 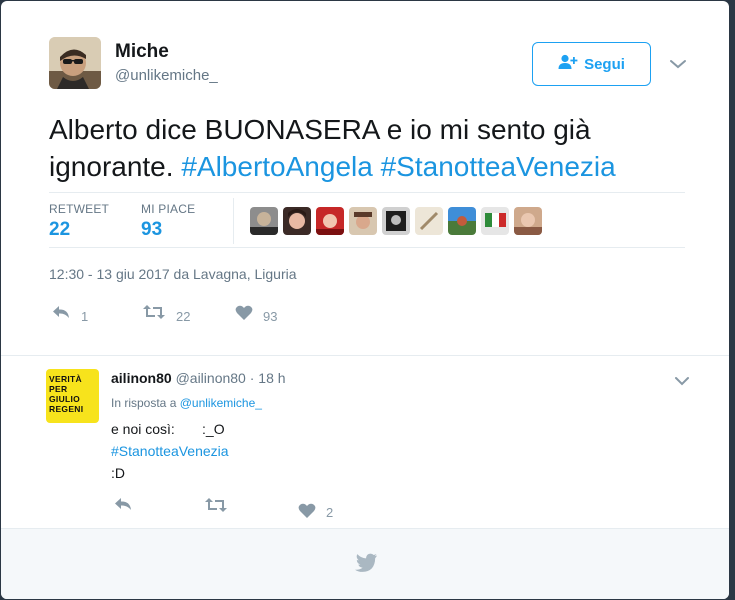 I want to click on tweet-timestamp: 12:30 - 13 giu 2017 da Lavagna, Liguria, so click(x=173, y=274).